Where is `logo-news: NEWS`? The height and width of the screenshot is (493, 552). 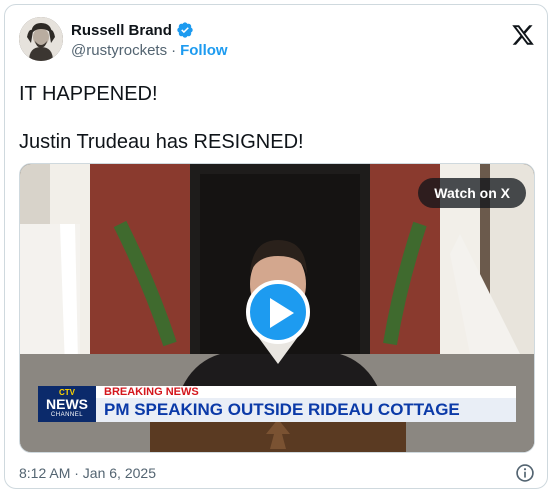 logo-news: NEWS is located at coordinates (67, 404).